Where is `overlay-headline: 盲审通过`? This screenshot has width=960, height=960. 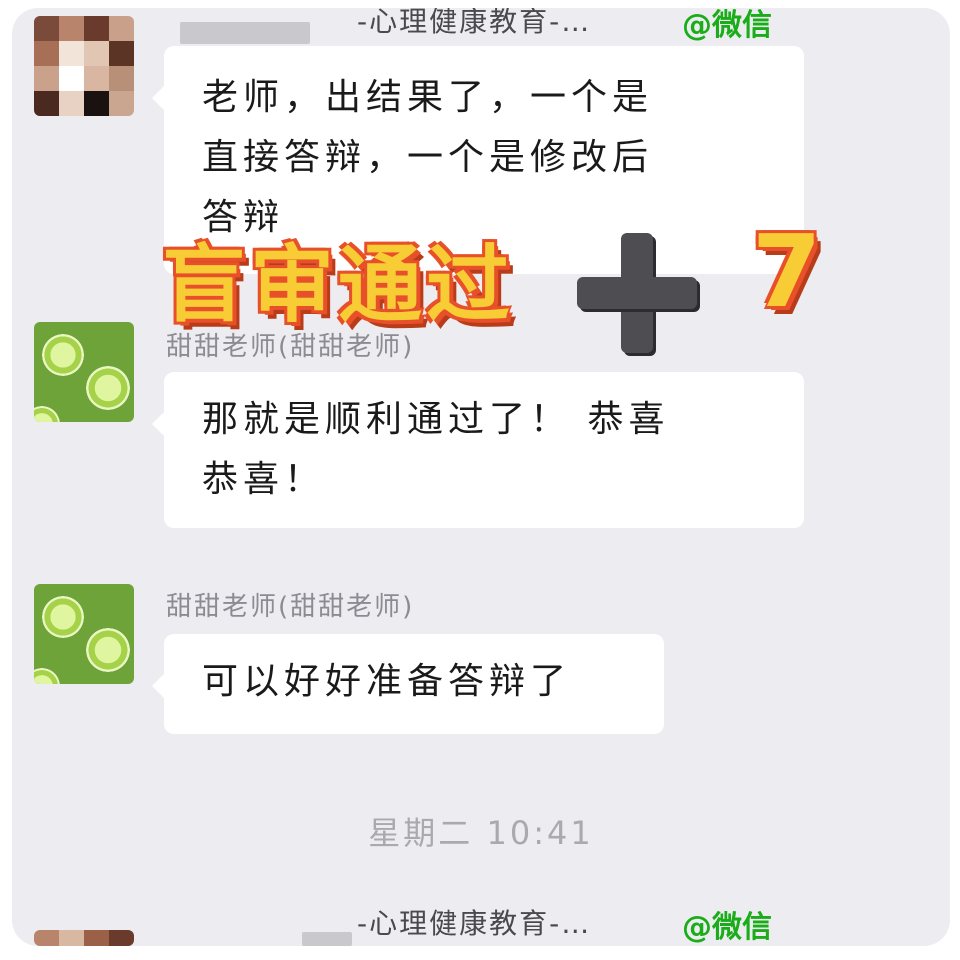 overlay-headline: 盲审通过 is located at coordinates (338, 285).